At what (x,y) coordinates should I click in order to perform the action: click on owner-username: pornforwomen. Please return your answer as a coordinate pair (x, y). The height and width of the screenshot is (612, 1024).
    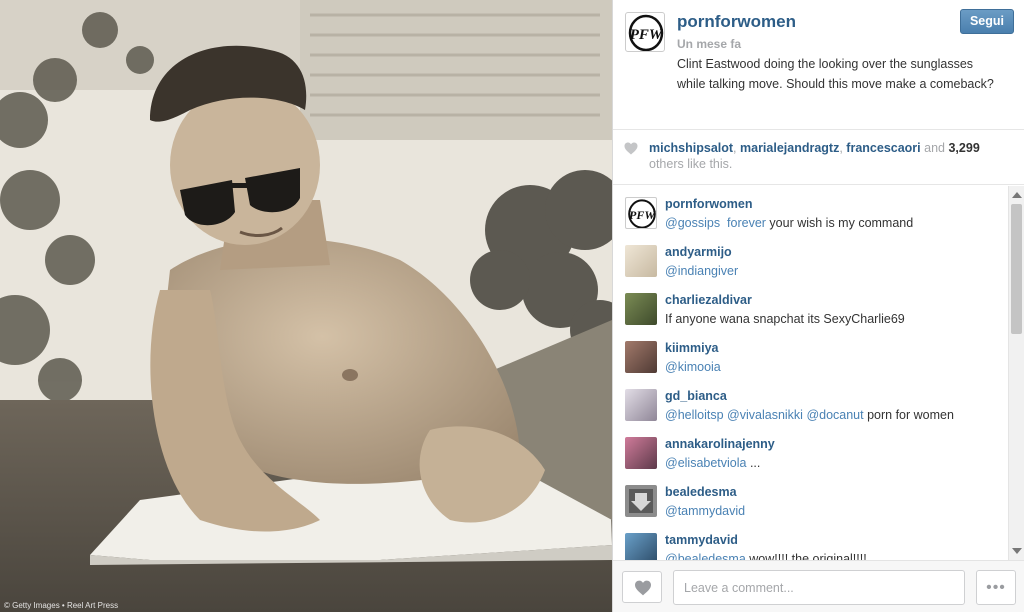
    Looking at the image, I should click on (736, 22).